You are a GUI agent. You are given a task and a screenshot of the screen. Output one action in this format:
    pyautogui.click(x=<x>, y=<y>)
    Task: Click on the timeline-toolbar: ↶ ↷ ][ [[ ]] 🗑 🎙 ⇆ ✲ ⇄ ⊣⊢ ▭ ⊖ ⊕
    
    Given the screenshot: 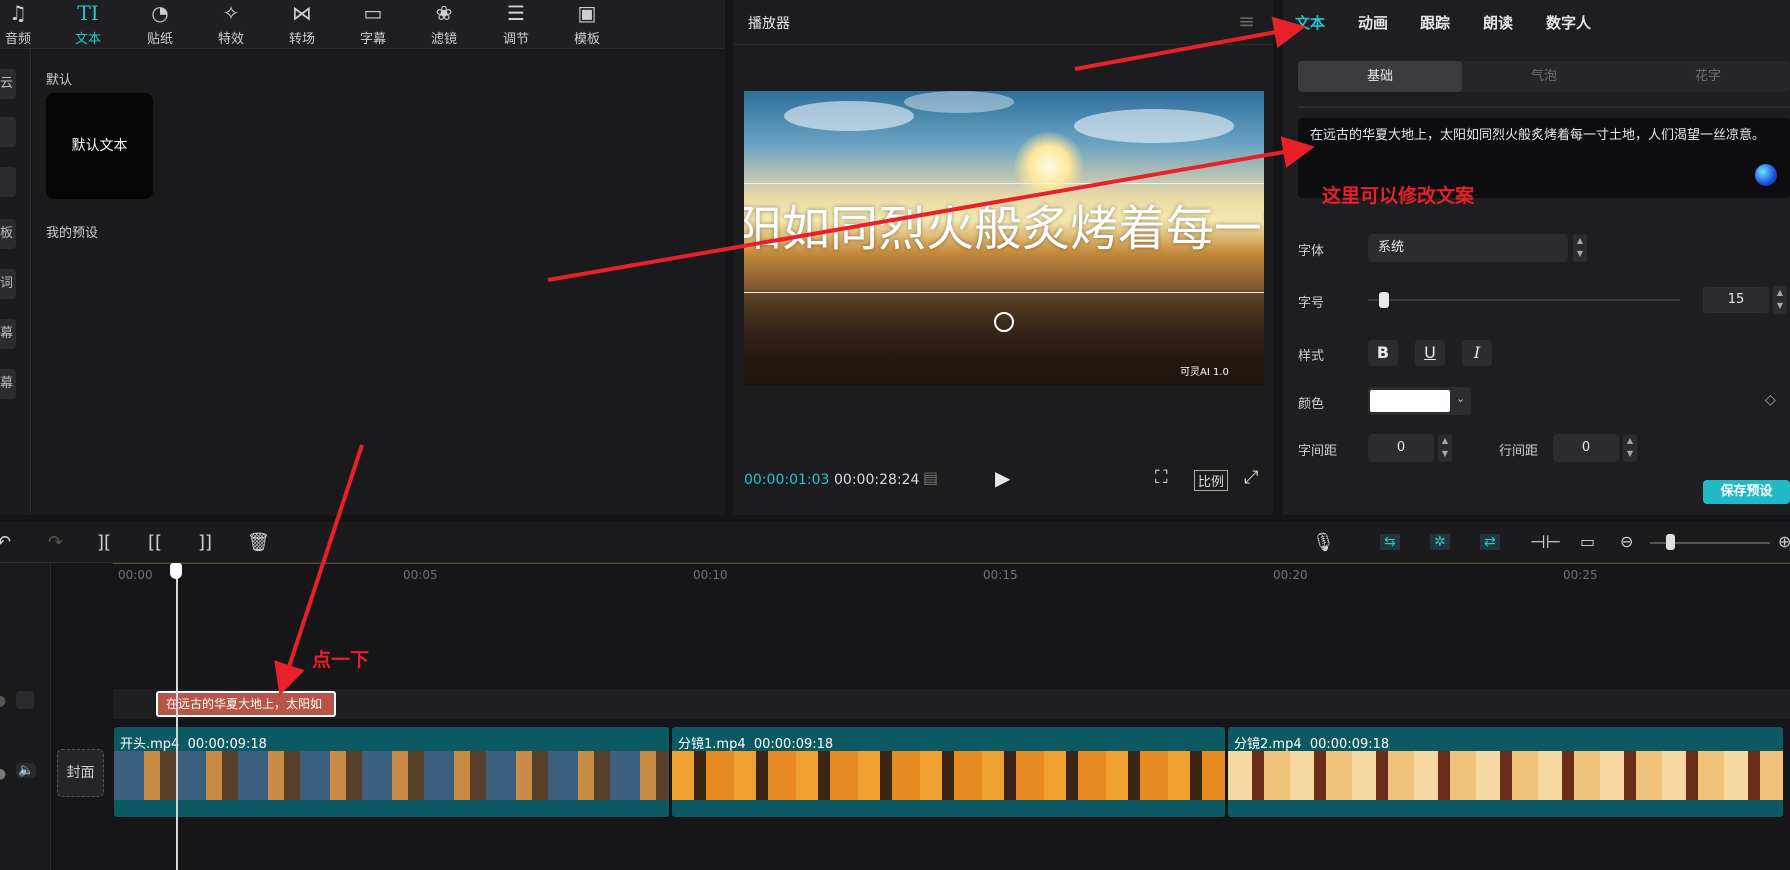 What is the action you would take?
    pyautogui.click(x=895, y=542)
    